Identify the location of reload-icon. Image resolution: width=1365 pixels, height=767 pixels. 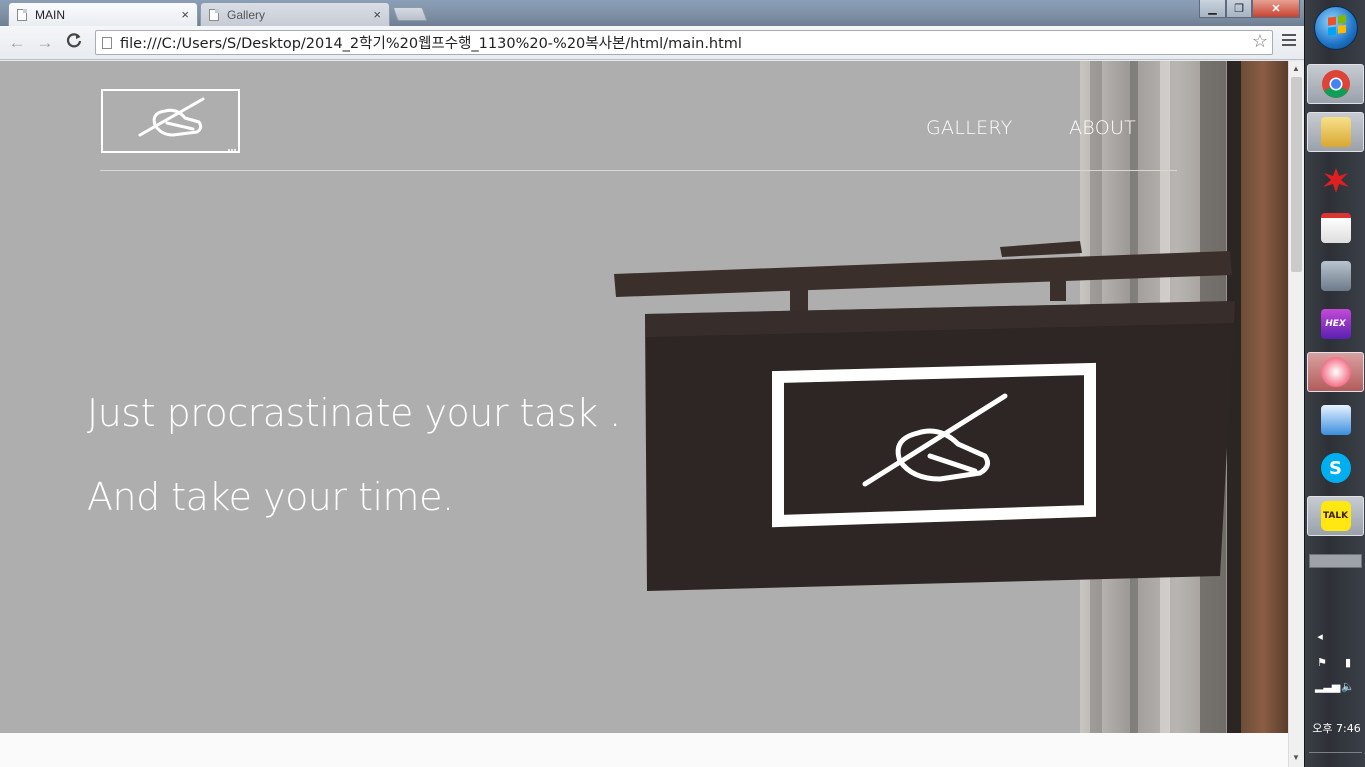
(74, 40).